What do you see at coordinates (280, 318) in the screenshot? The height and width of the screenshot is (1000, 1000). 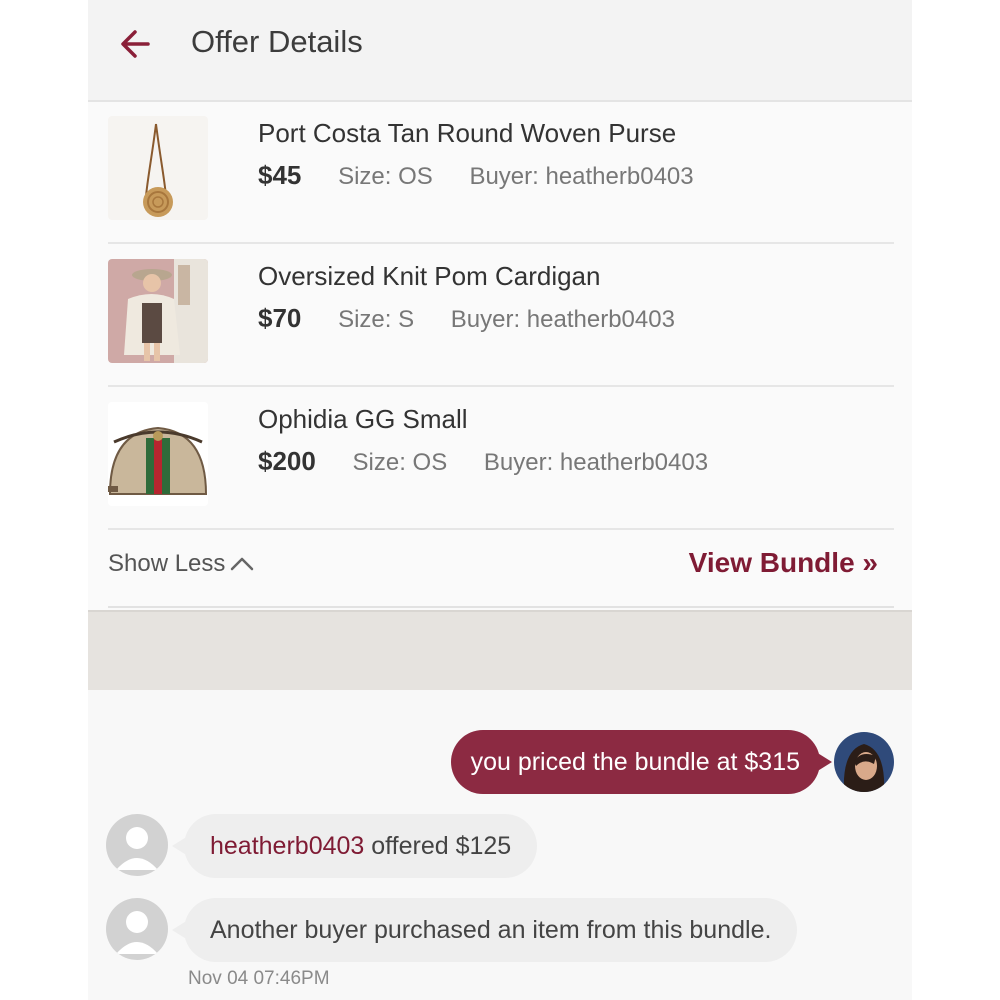 I see `item-price: $70` at bounding box center [280, 318].